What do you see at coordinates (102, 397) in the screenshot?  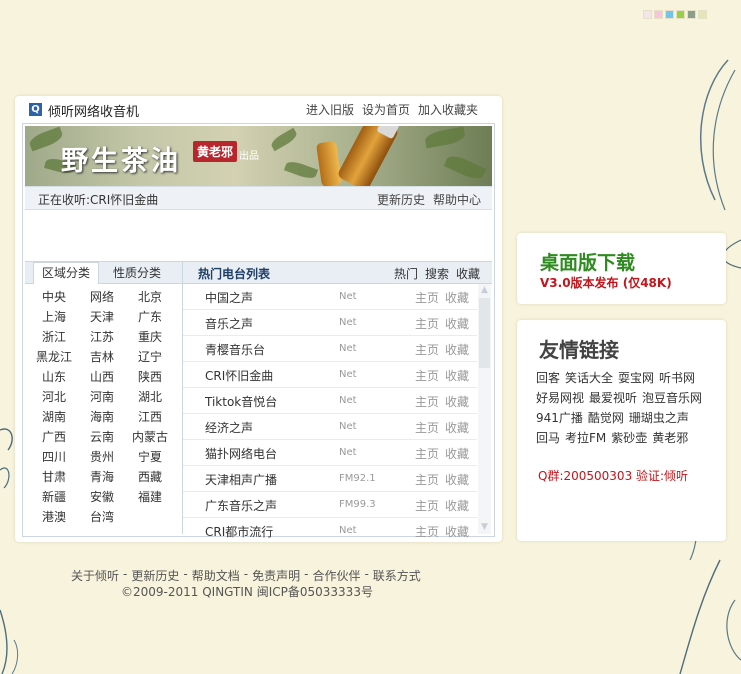 I see `region-item: 河南` at bounding box center [102, 397].